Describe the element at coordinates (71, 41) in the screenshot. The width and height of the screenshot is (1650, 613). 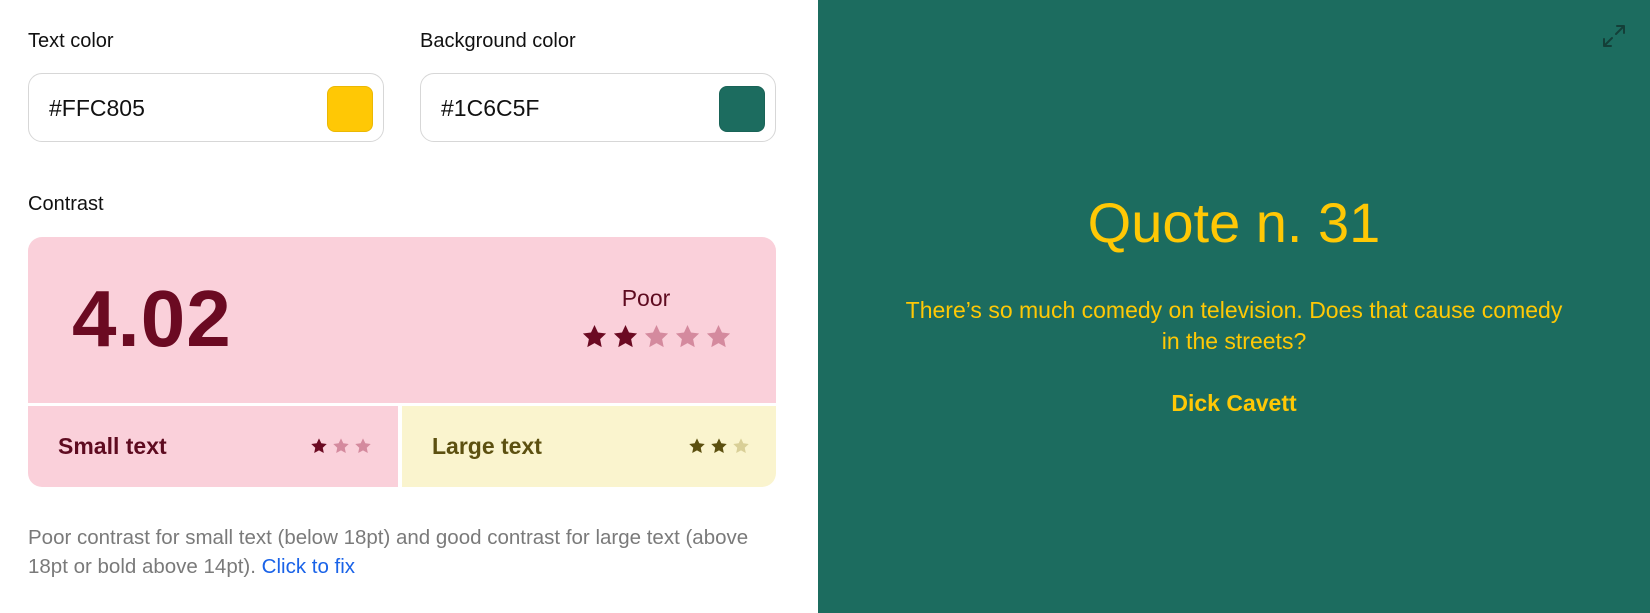
I see `text-color-label: Text color` at that location.